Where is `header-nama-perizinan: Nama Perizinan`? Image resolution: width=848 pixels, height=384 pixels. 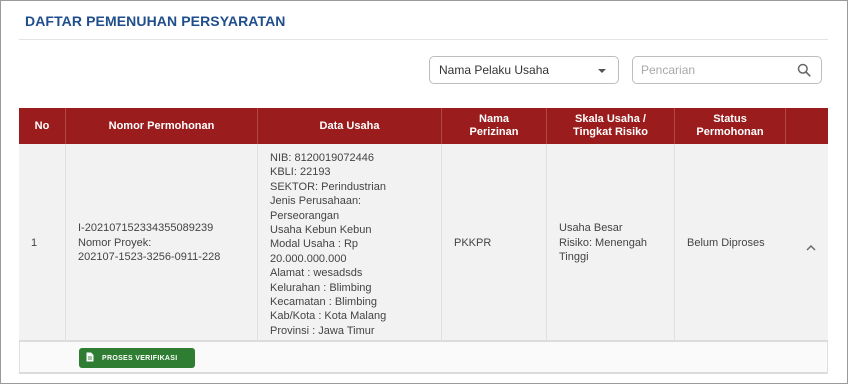 header-nama-perizinan: Nama Perizinan is located at coordinates (494, 126).